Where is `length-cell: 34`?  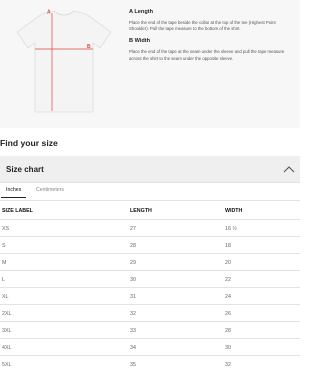
length-cell: 34 is located at coordinates (133, 347).